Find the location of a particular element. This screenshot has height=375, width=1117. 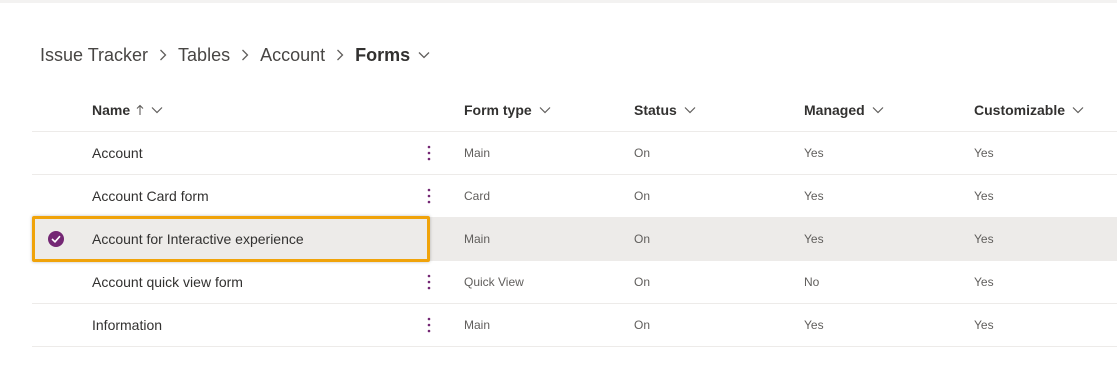

form-name: Account Card form is located at coordinates (150, 196).